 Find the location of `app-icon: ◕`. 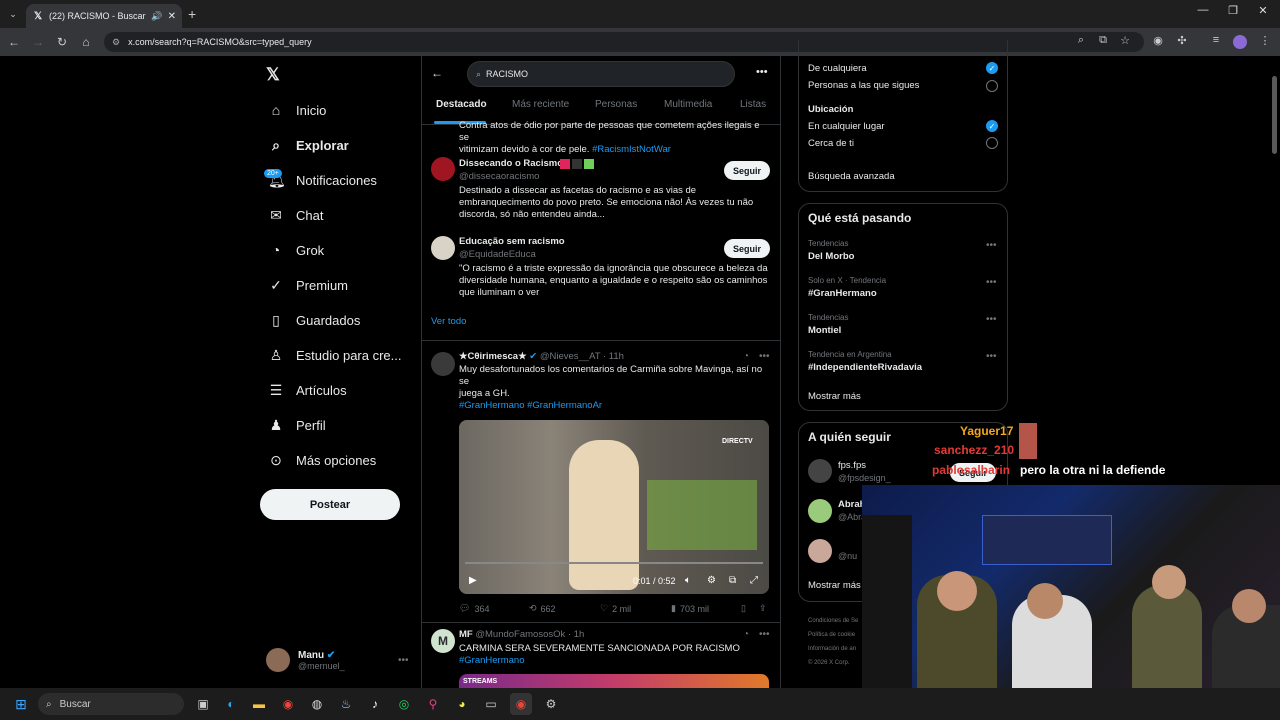

app-icon: ◕ is located at coordinates (462, 704).